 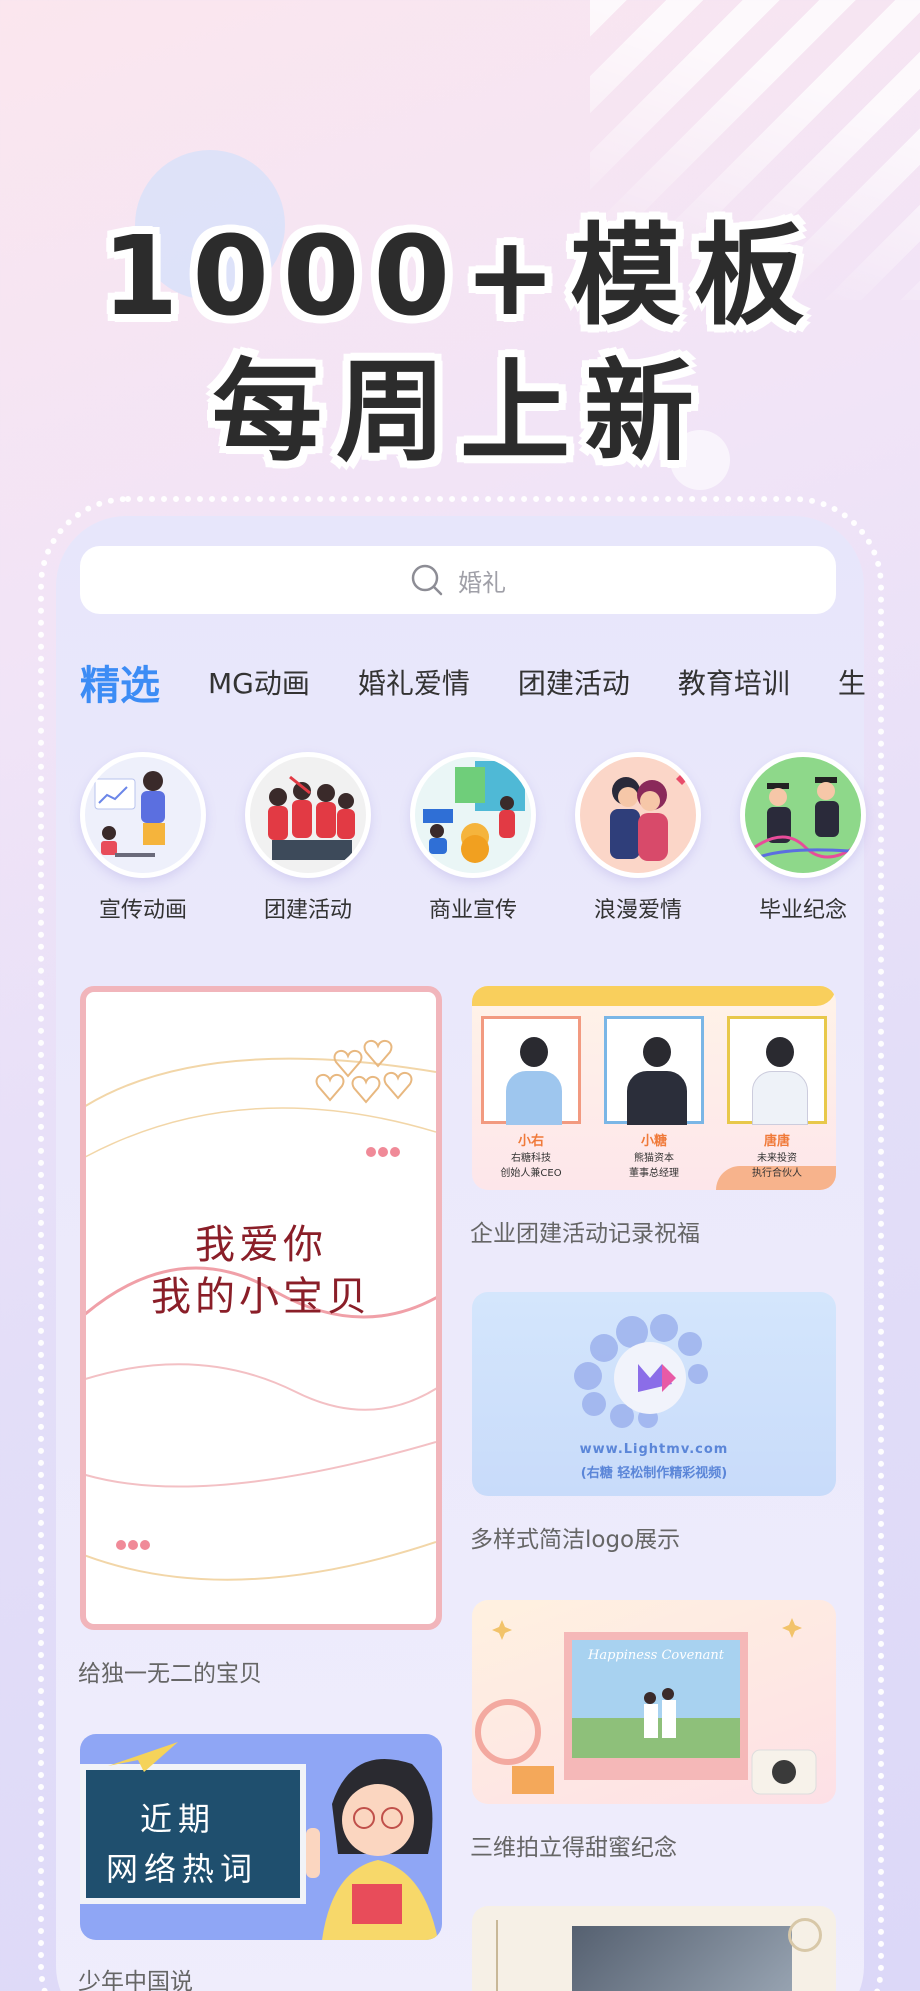 What do you see at coordinates (178, 1819) in the screenshot?
I see `board-line-1: 近期` at bounding box center [178, 1819].